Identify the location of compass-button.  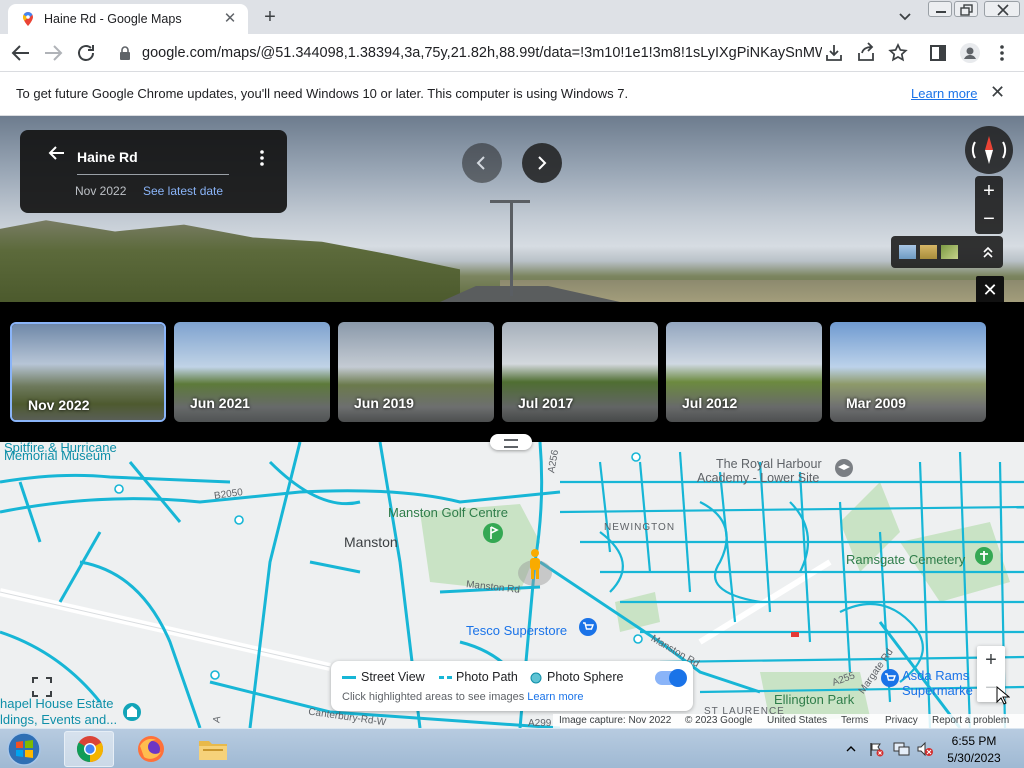
(989, 150).